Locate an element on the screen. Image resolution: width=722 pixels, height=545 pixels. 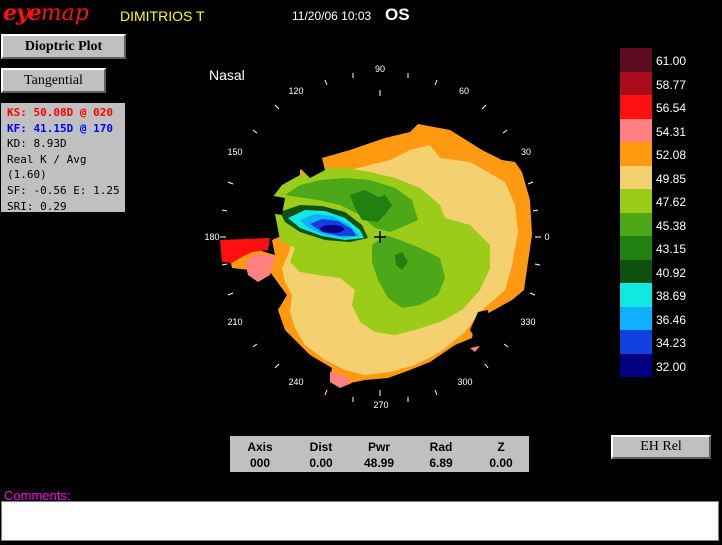
comments-field is located at coordinates (360, 521).